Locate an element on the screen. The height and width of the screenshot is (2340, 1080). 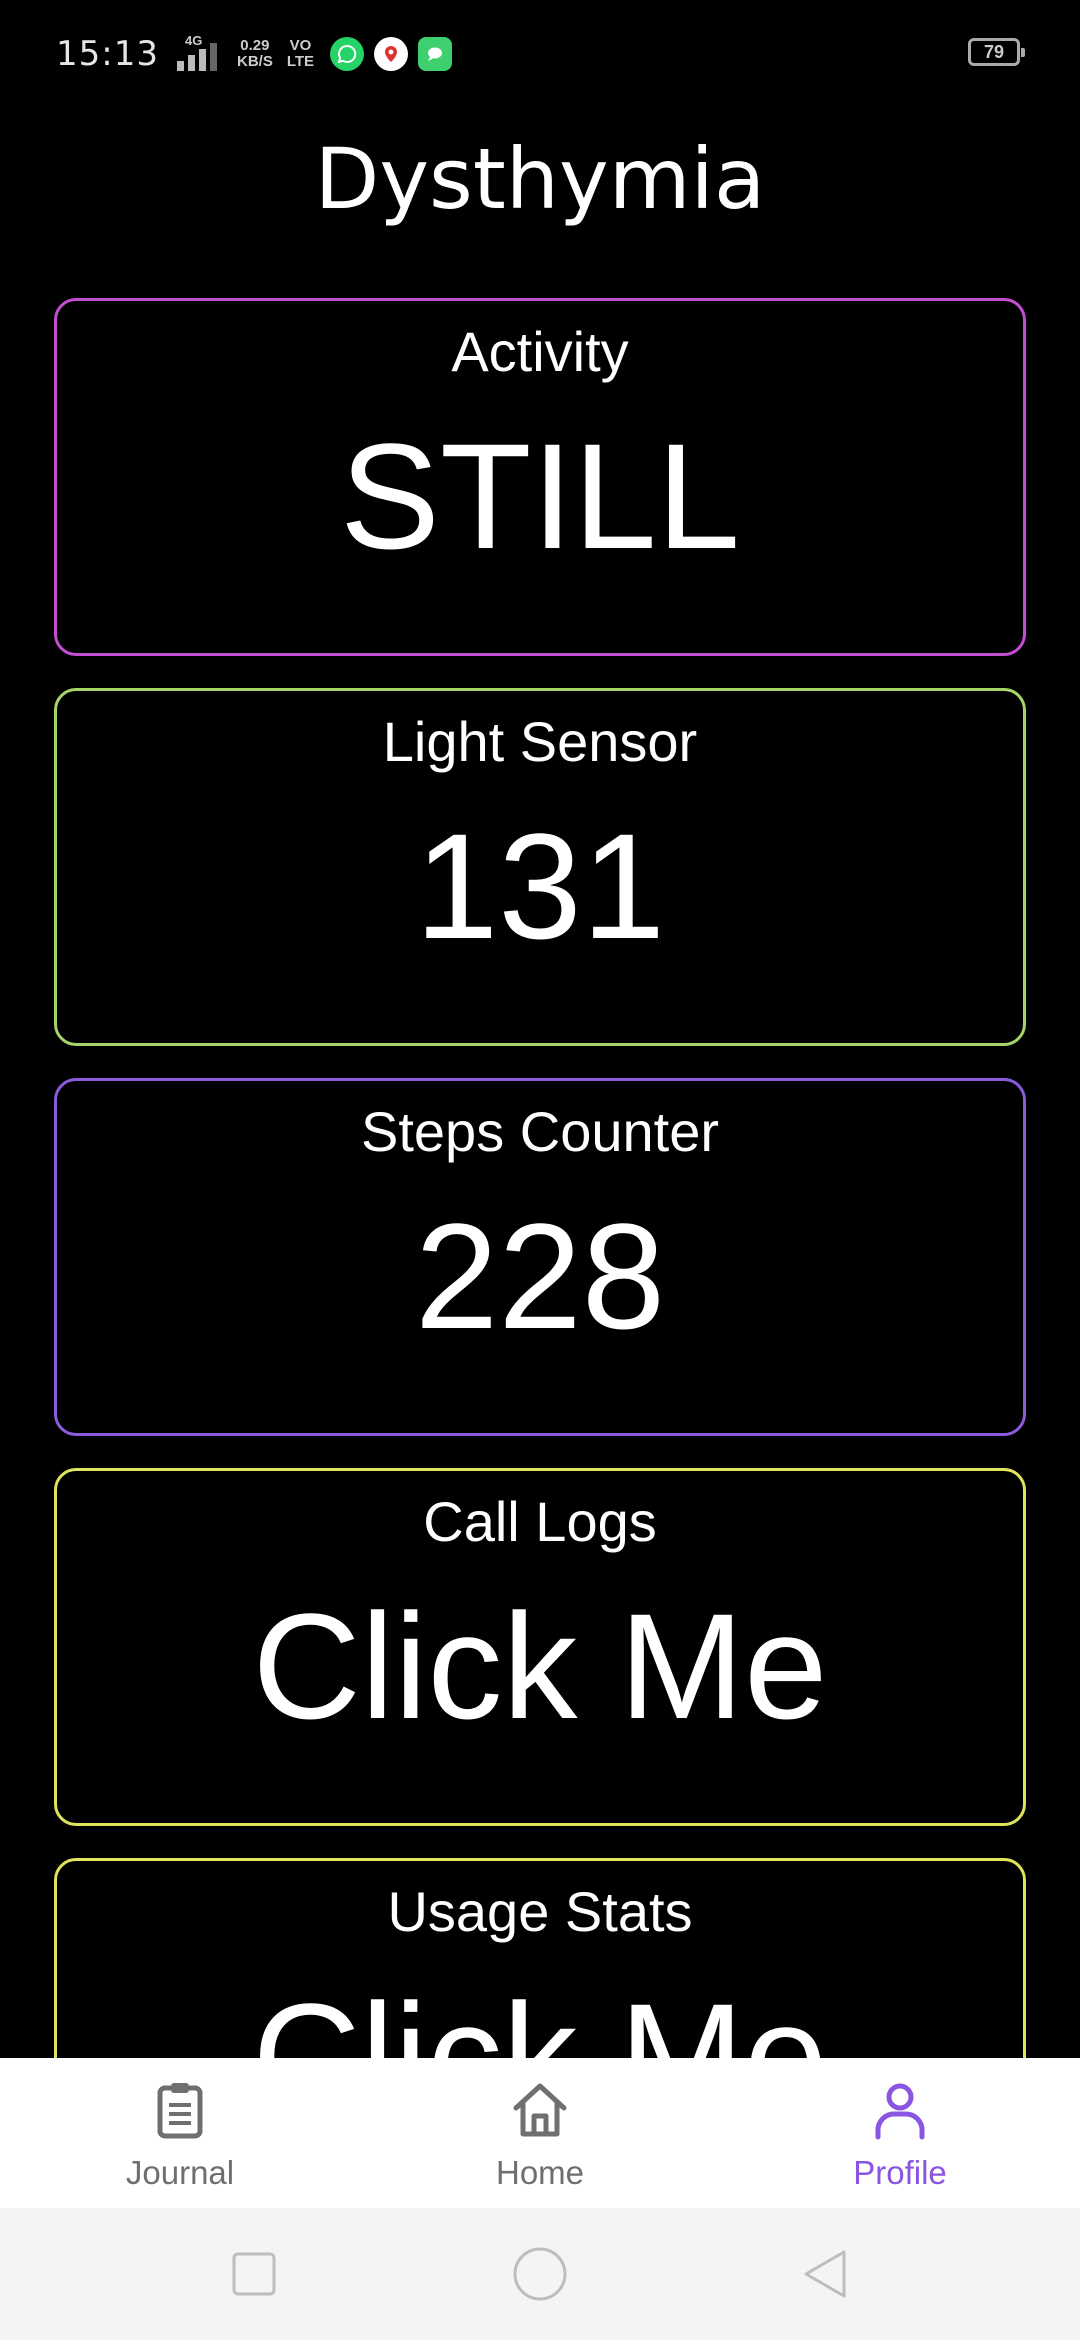
person-icon is located at coordinates (900, 2111).